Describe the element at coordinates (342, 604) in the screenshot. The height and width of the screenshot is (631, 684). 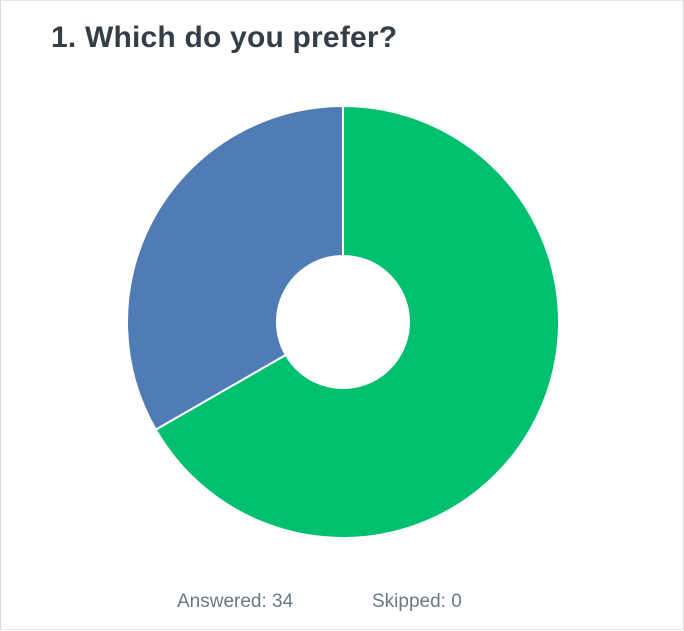
I see `response-stats: Answered: 34 Skipped: 0` at that location.